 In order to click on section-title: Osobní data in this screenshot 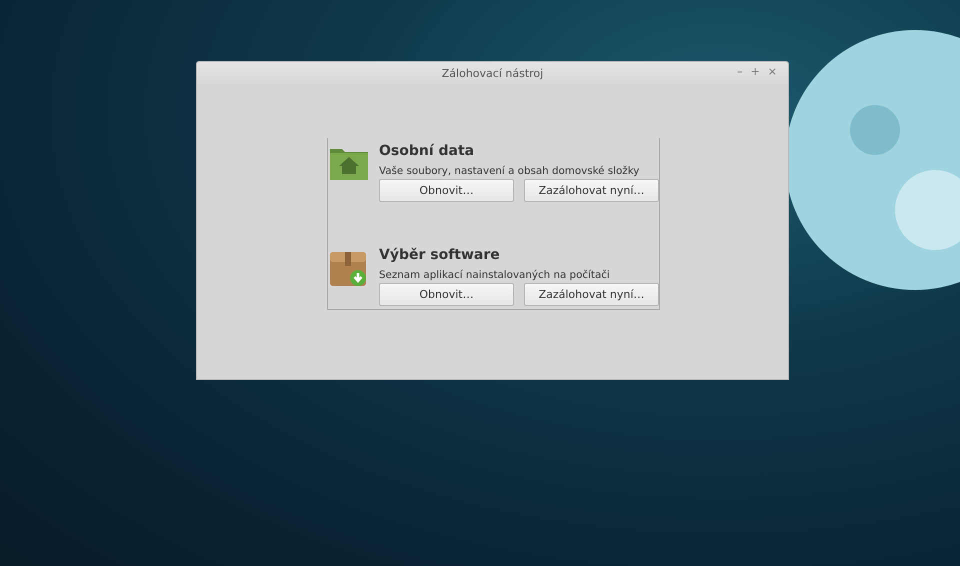, I will do `click(427, 151)`.